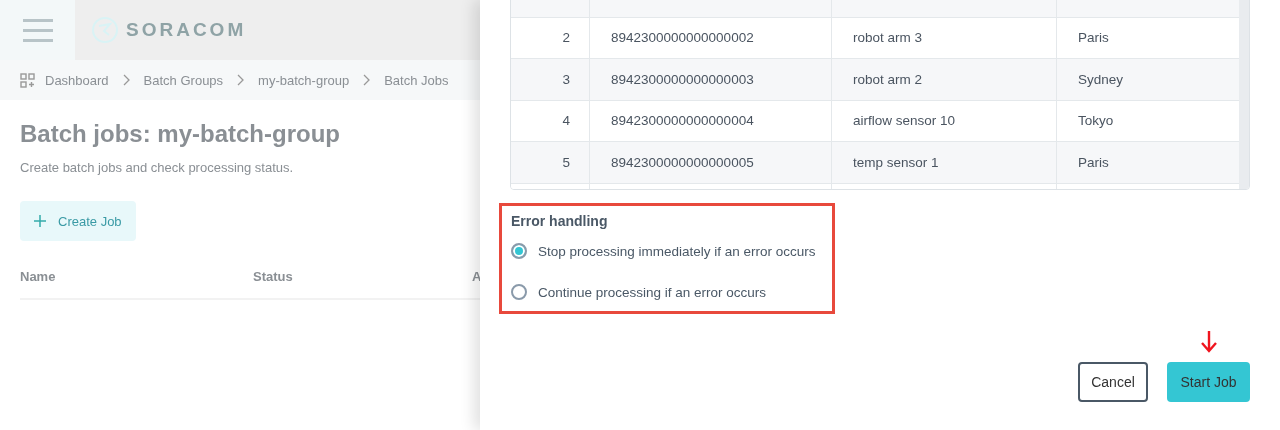  I want to click on column-header: A, so click(477, 276).